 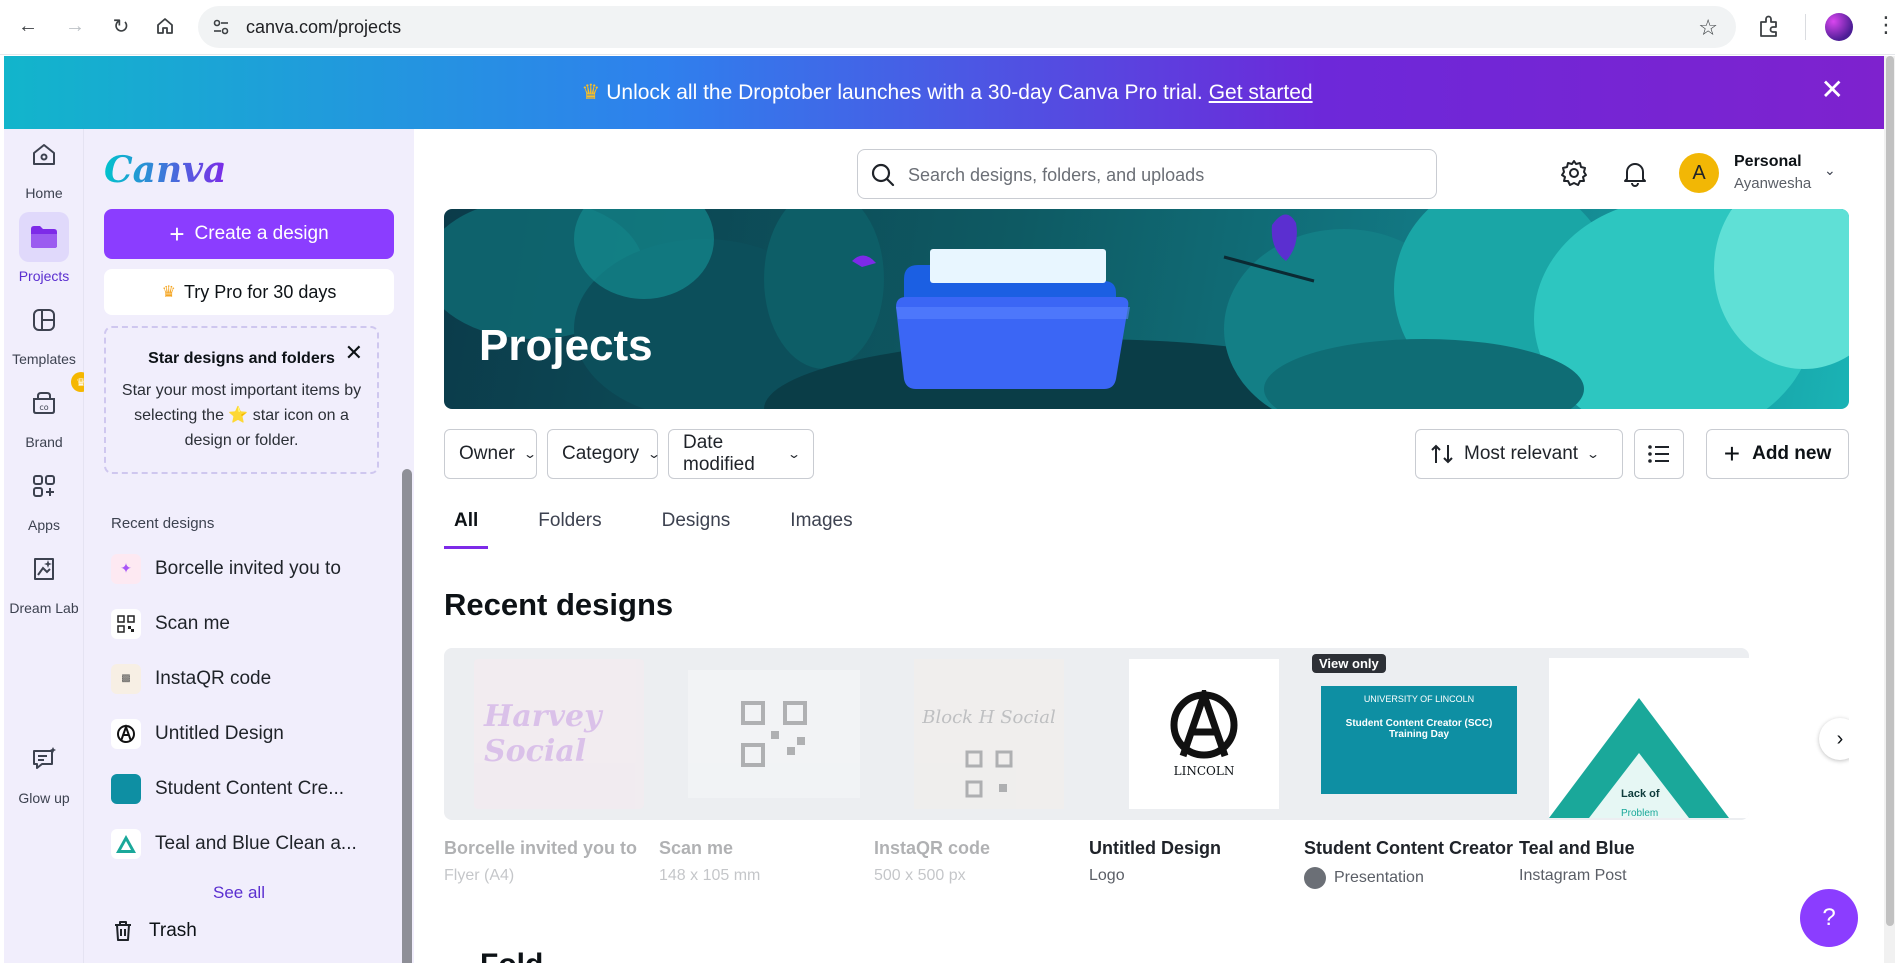 I want to click on post-preview: Lack of Problem, so click(x=1649, y=738).